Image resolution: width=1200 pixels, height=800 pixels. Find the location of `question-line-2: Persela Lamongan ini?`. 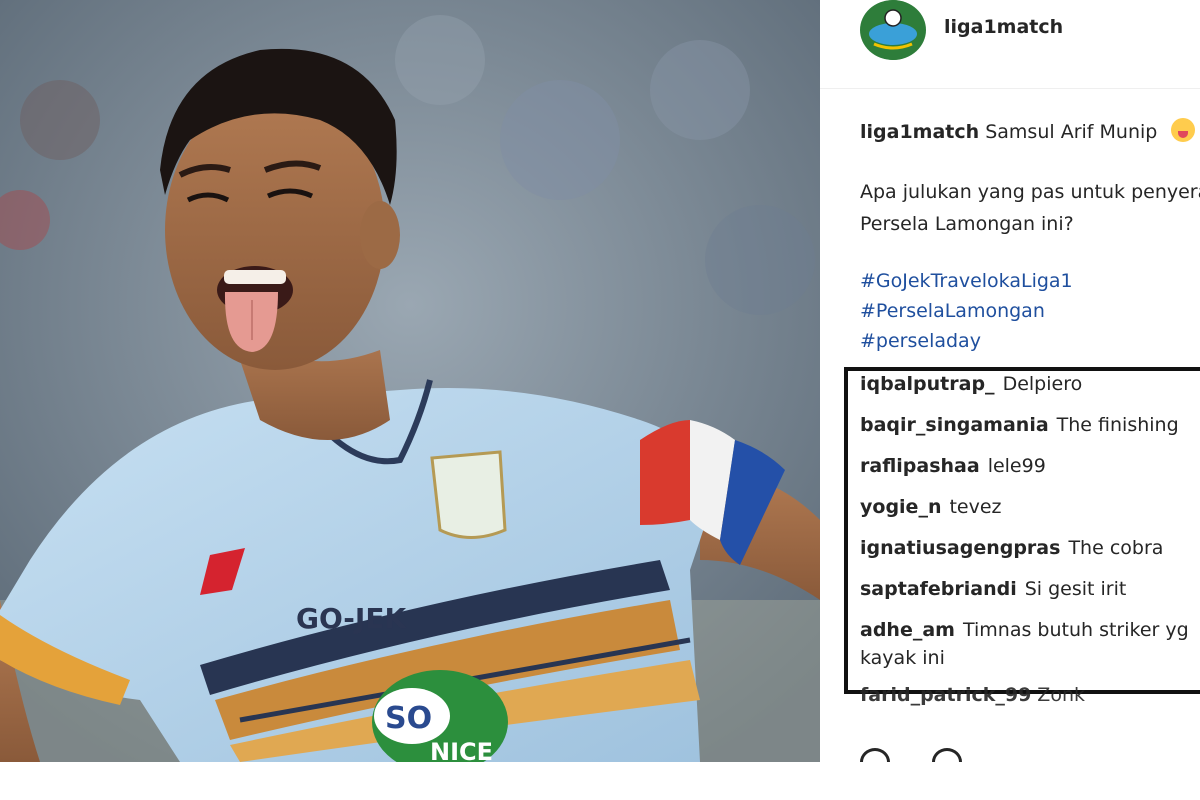

question-line-2: Persela Lamongan ini? is located at coordinates (967, 224).